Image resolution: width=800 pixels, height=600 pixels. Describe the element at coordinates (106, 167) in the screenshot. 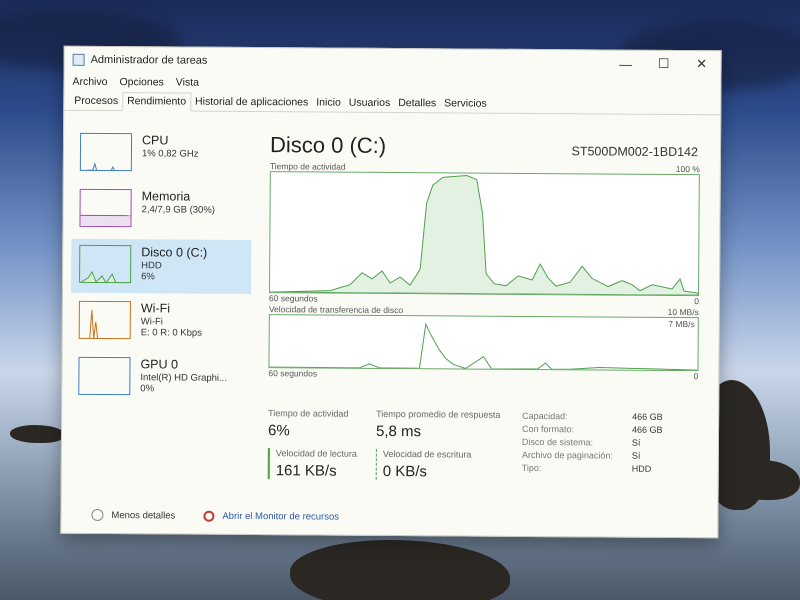

I see `cpu-sparkline` at that location.